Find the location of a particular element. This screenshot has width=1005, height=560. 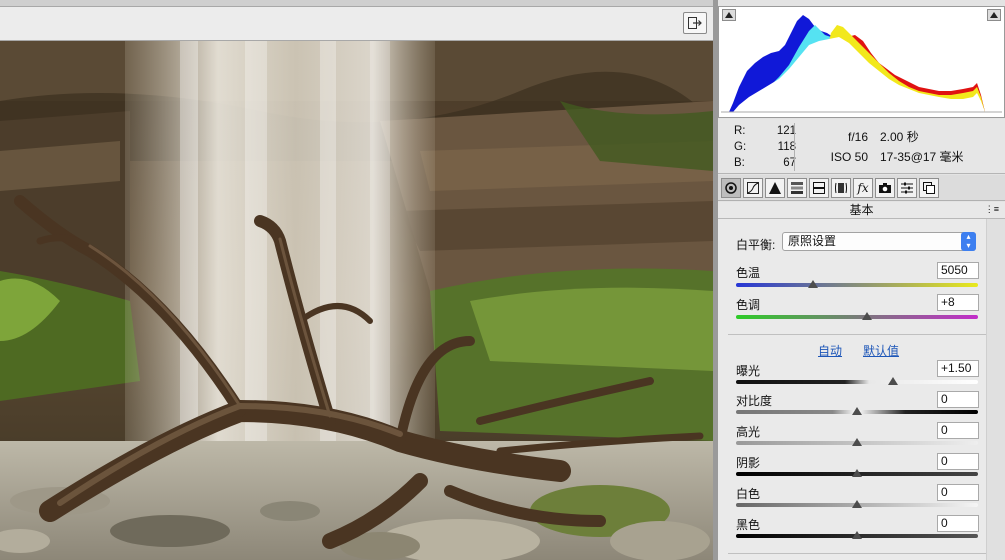

hsl-icon is located at coordinates (797, 188).